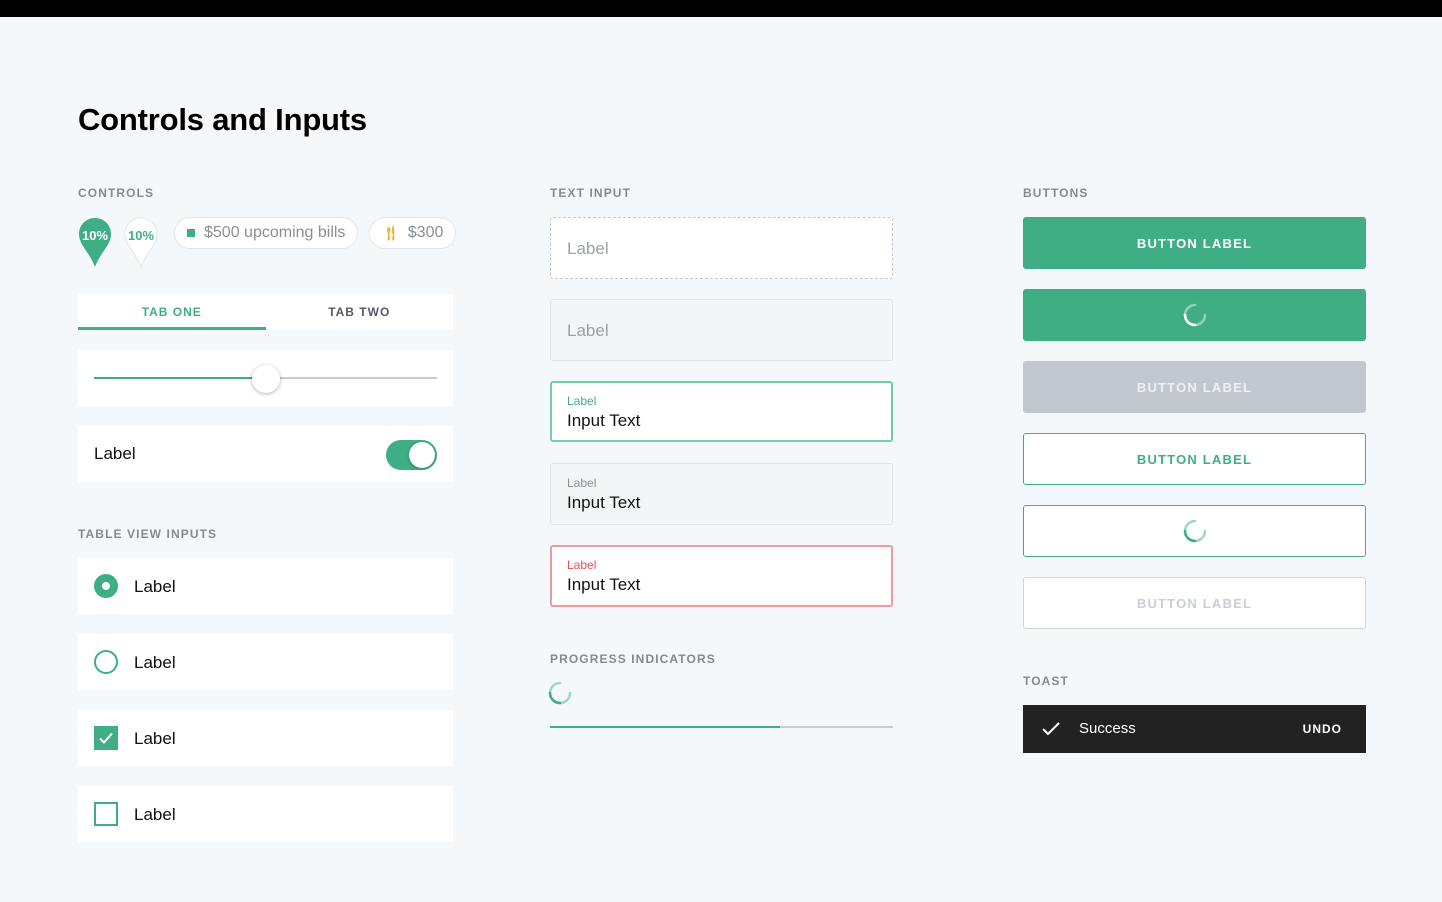 This screenshot has height=902, width=1442. Describe the element at coordinates (360, 312) in the screenshot. I see `tab-two: TAB TWO` at that location.